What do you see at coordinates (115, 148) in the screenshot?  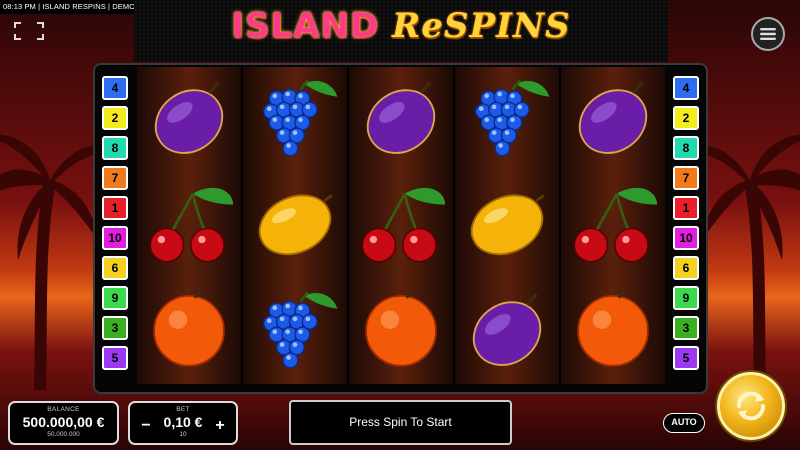 I see `payline-left-badge: 8` at bounding box center [115, 148].